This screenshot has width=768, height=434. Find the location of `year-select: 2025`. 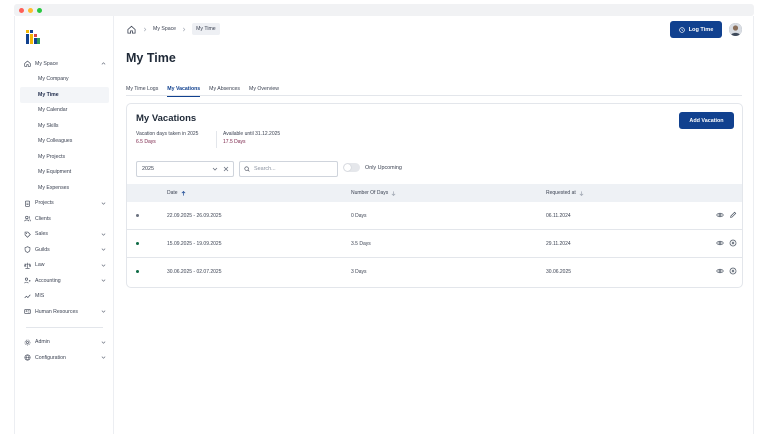

year-select: 2025 is located at coordinates (185, 169).